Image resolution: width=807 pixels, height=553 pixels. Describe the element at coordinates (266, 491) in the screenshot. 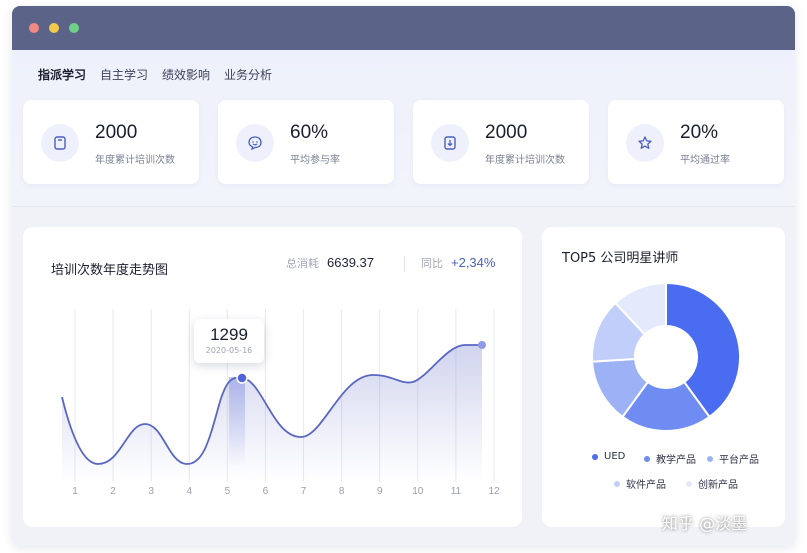

I see `x-tick-label: 6` at that location.